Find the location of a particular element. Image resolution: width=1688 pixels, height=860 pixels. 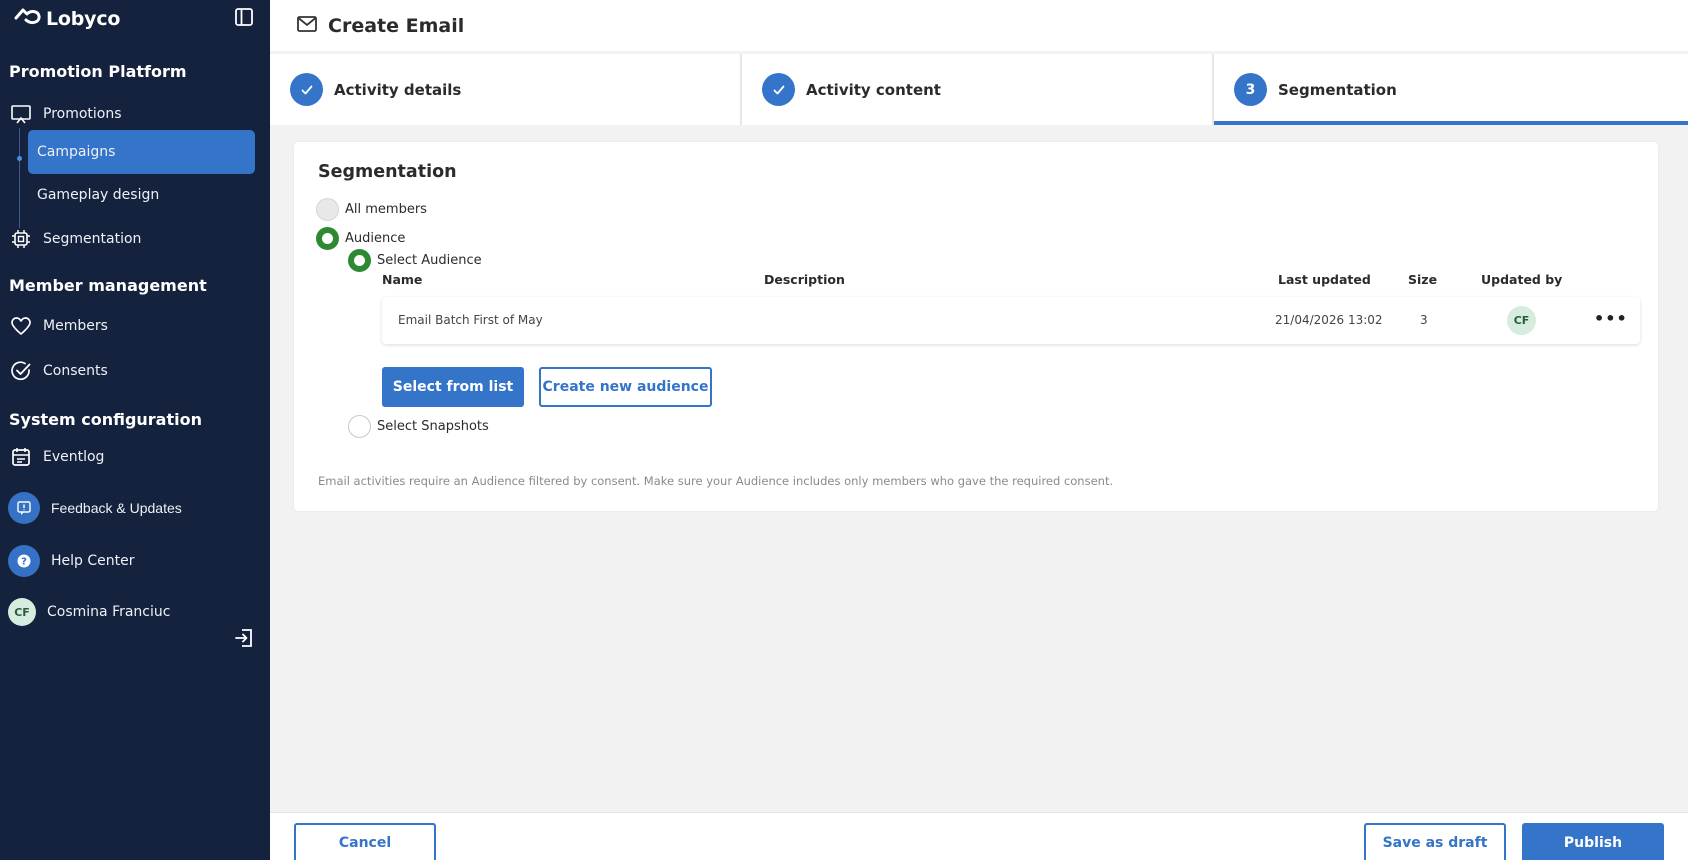

logout-icon is located at coordinates (244, 638).